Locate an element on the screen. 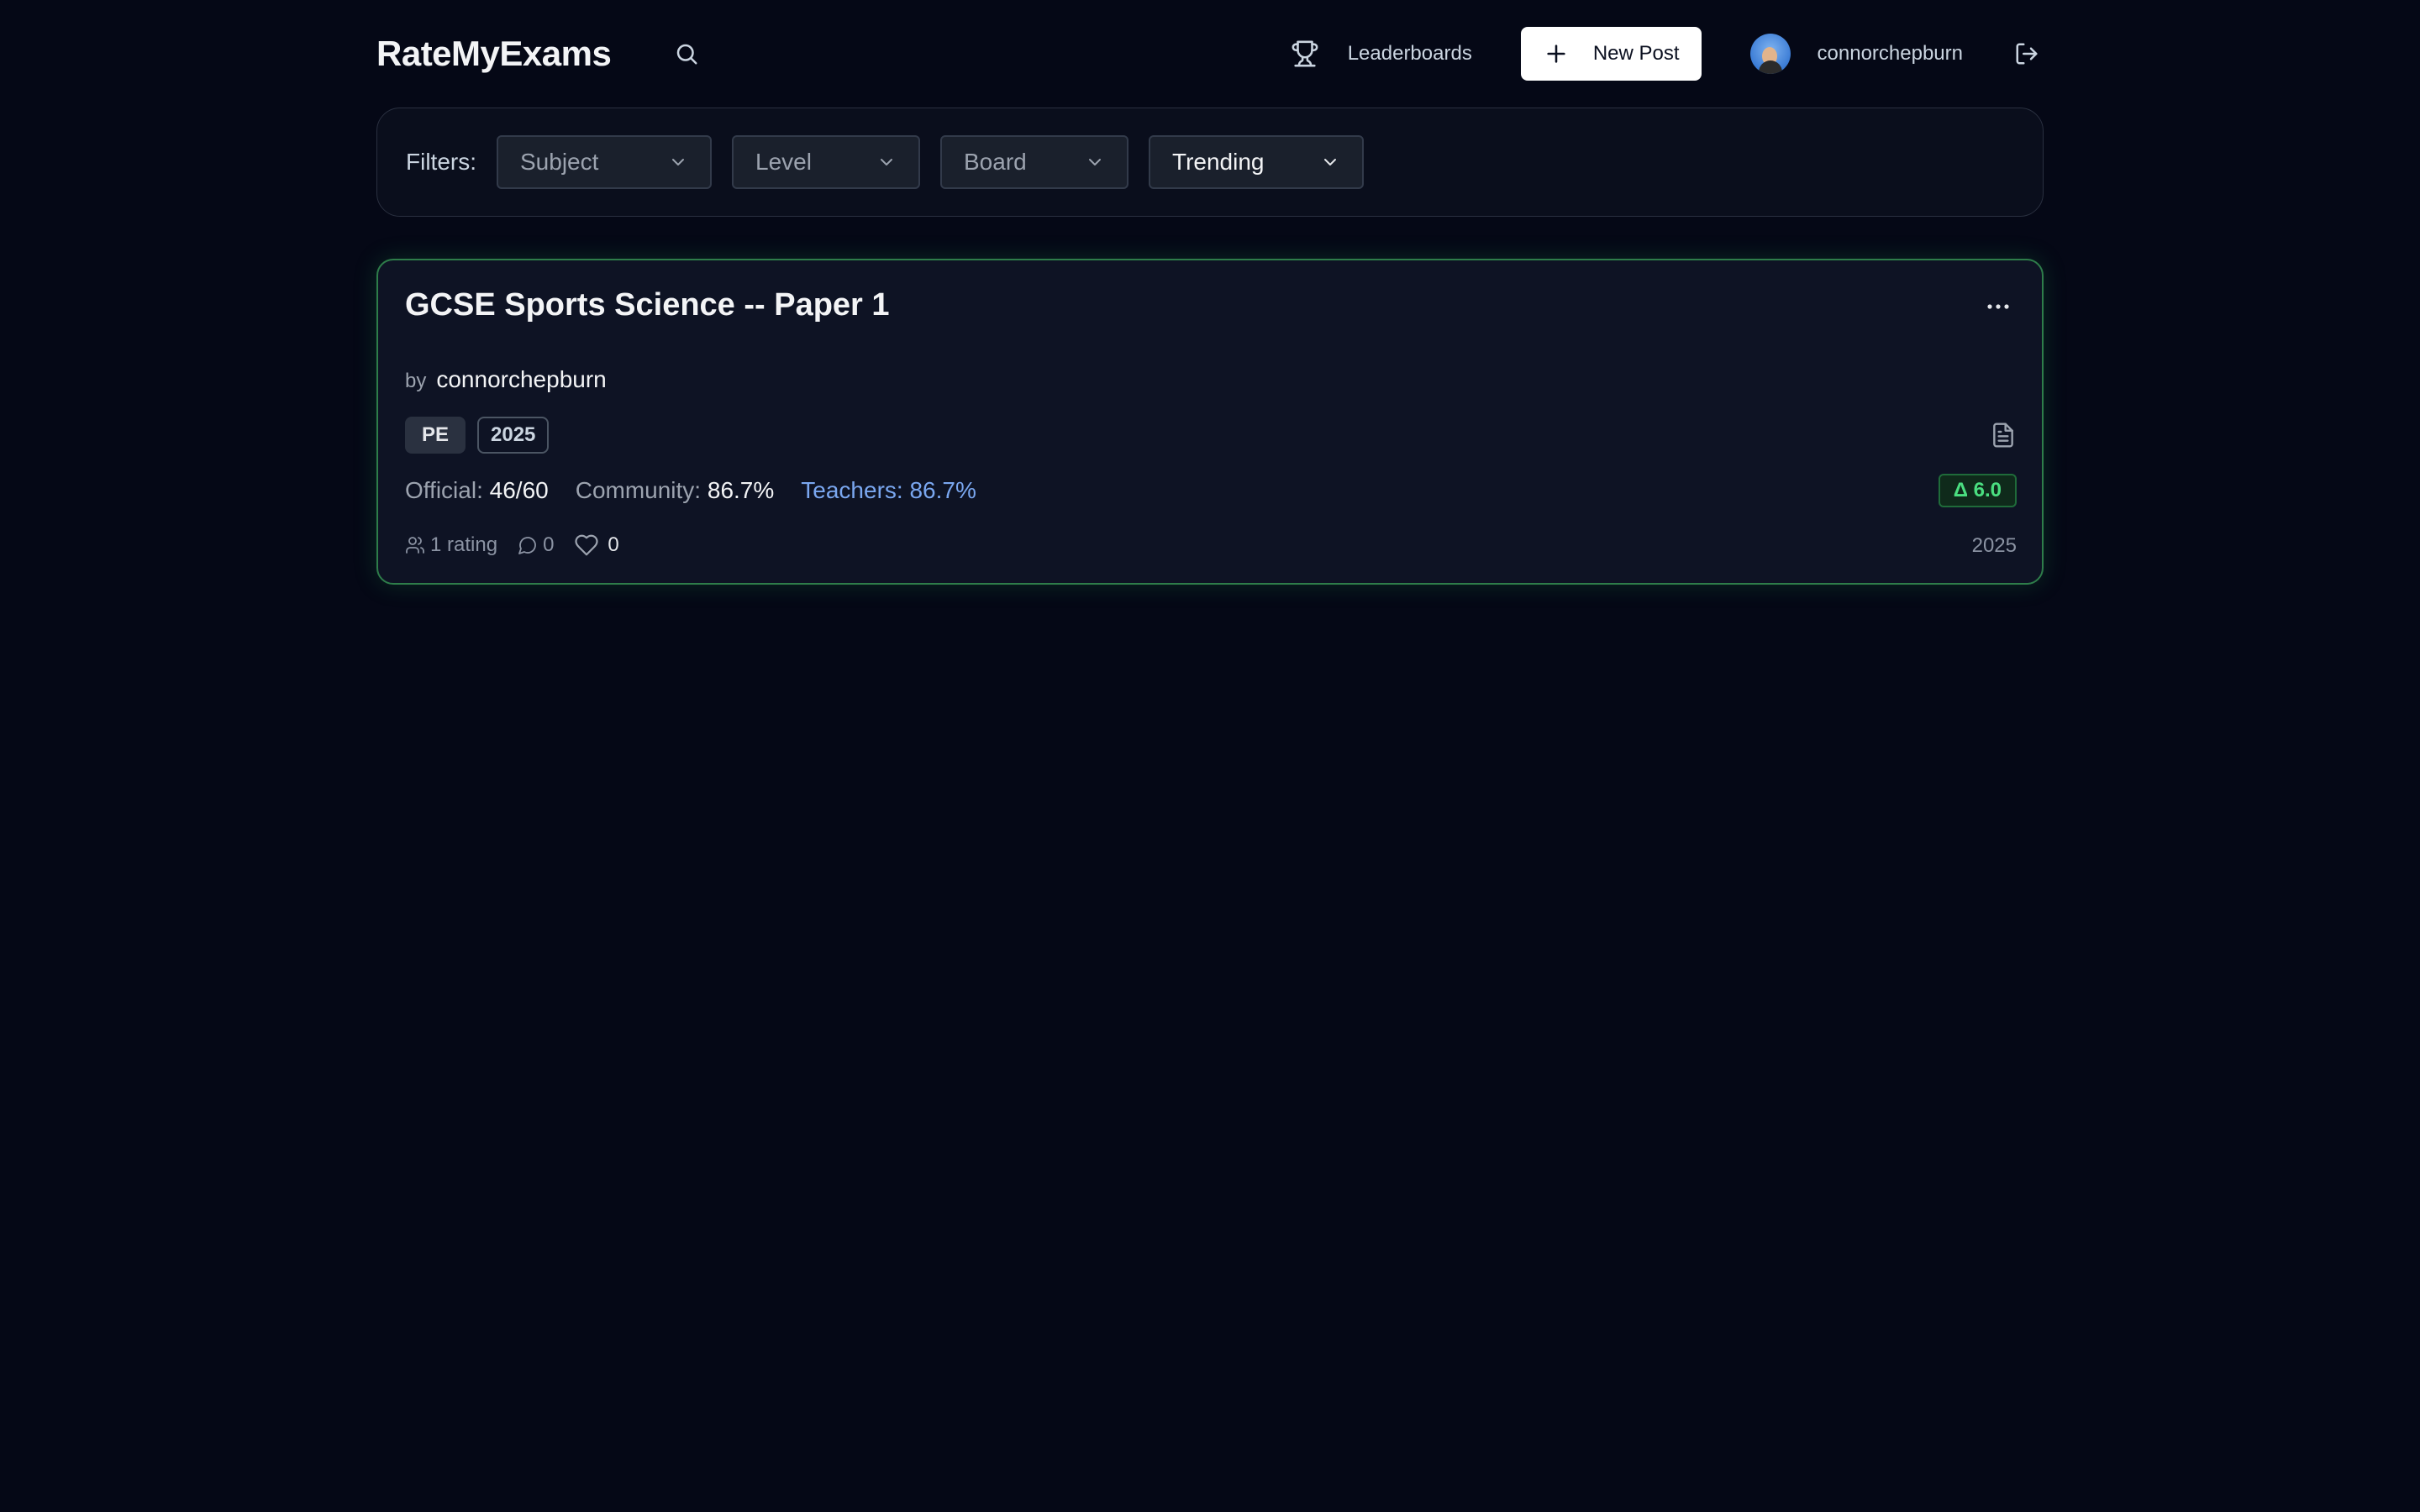 Image resolution: width=2420 pixels, height=1512 pixels. filters-bar: Filters: Subject Level Board Trending is located at coordinates (1210, 162).